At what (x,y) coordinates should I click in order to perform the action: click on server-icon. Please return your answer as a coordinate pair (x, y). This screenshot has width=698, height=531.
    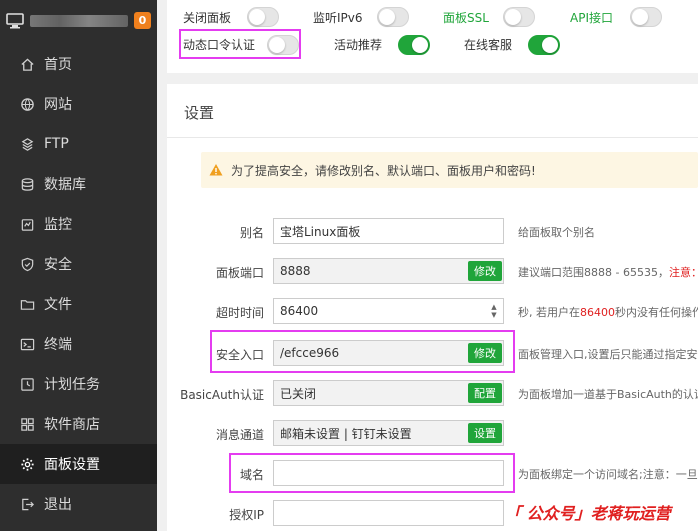
    Looking at the image, I should click on (15, 21).